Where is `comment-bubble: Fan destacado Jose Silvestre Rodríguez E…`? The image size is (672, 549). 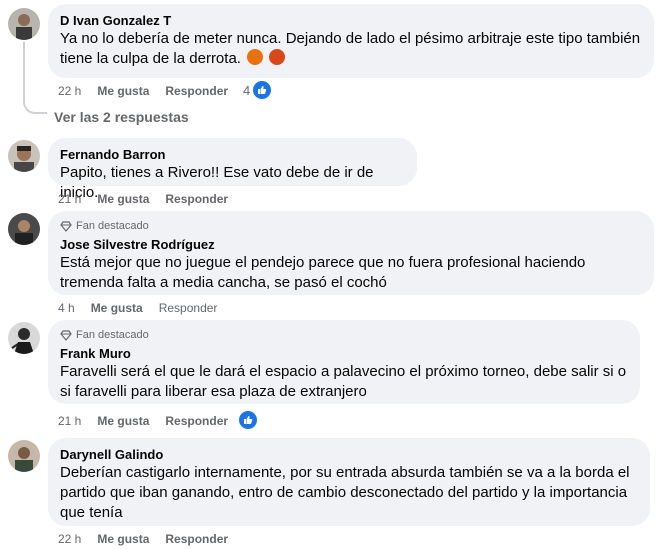 comment-bubble: Fan destacado Jose Silvestre Rodríguez E… is located at coordinates (351, 253).